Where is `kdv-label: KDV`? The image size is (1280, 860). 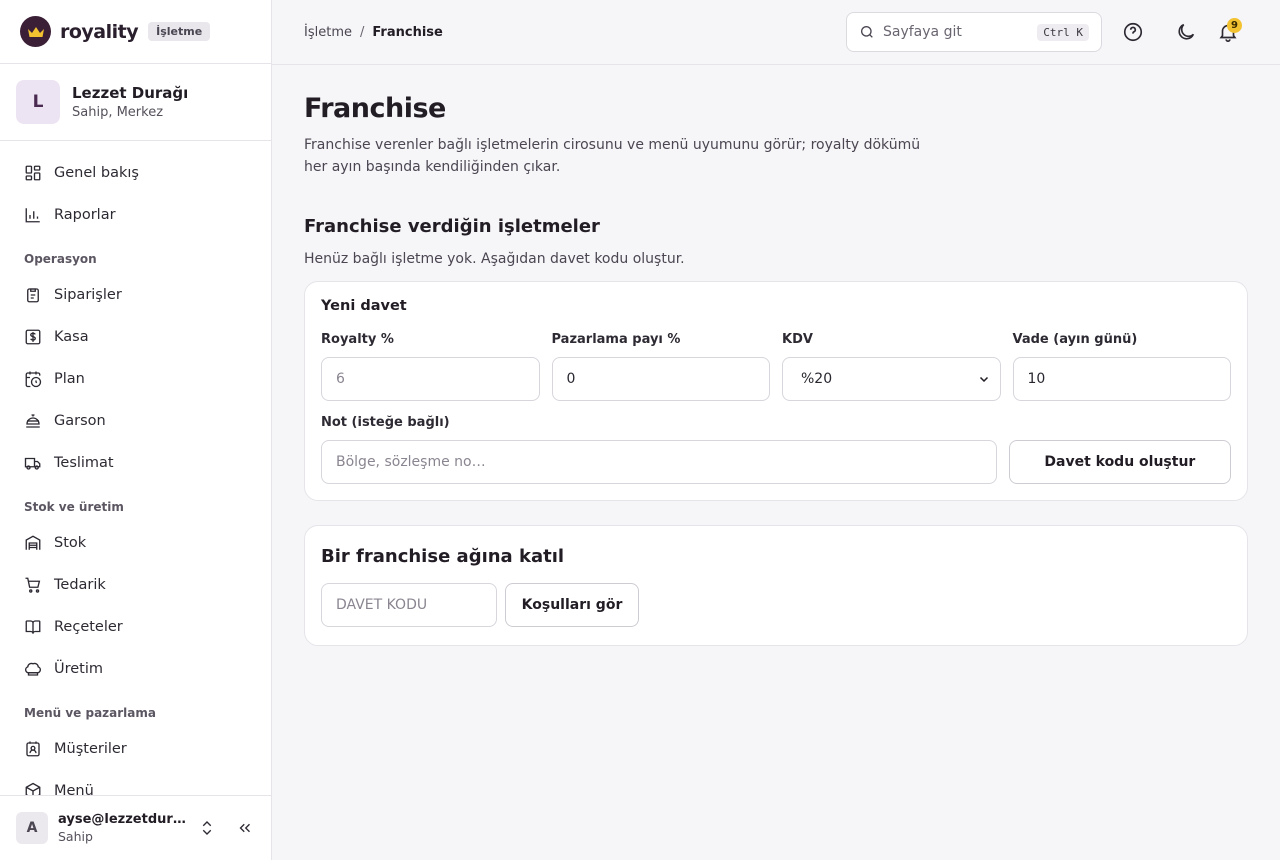 kdv-label: KDV is located at coordinates (797, 339).